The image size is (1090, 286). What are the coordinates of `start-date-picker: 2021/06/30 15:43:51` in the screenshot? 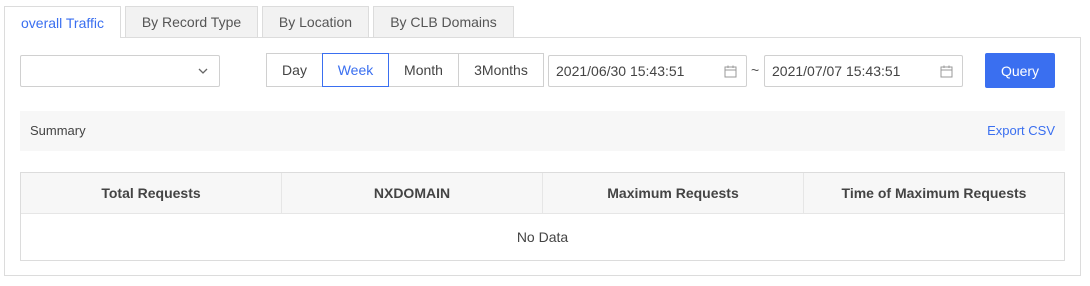 It's located at (647, 71).